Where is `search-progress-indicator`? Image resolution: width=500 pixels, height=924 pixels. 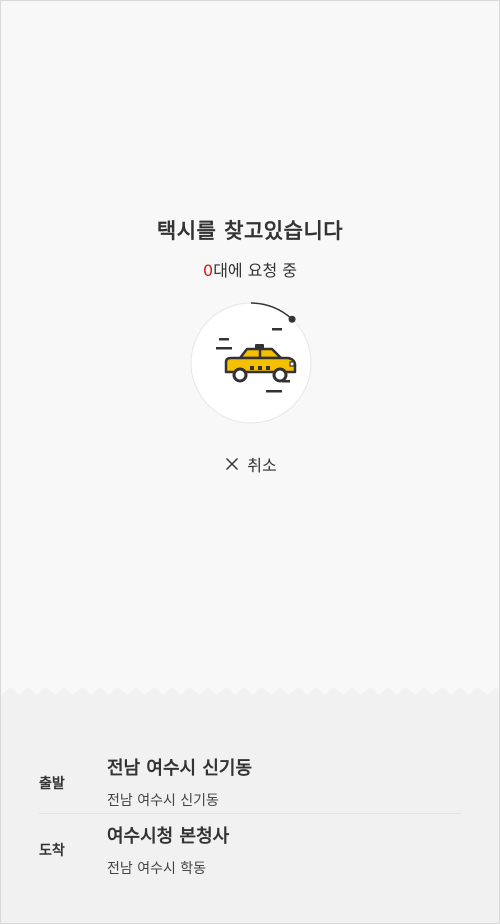
search-progress-indicator is located at coordinates (251, 363).